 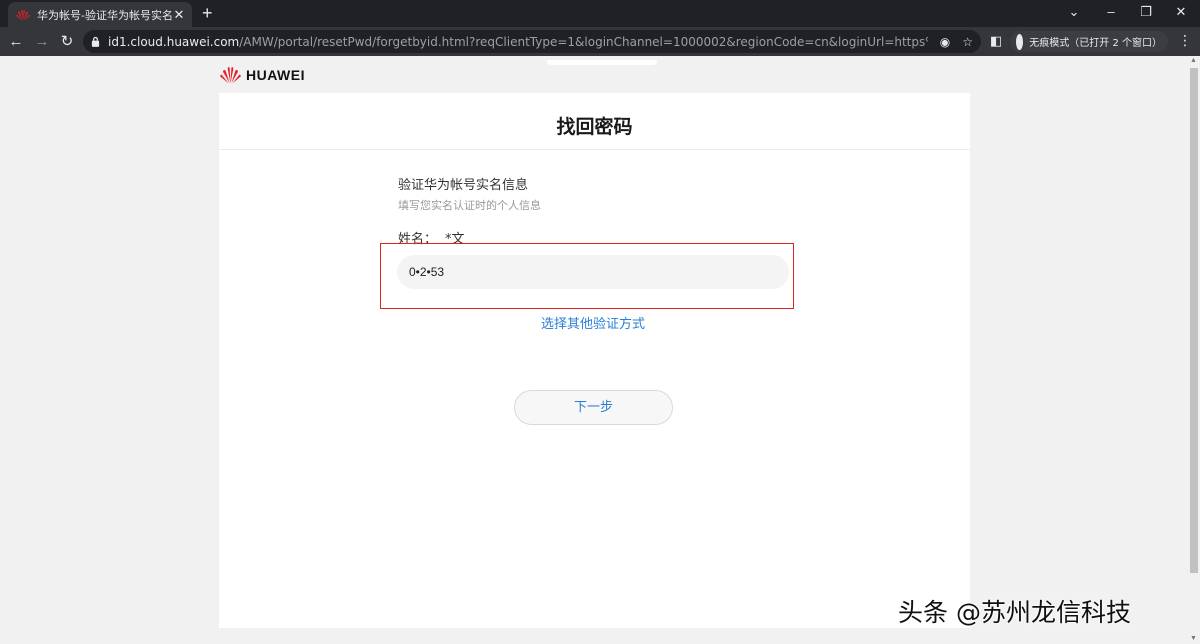 What do you see at coordinates (1146, 12) in the screenshot?
I see `restore-icon: ❐` at bounding box center [1146, 12].